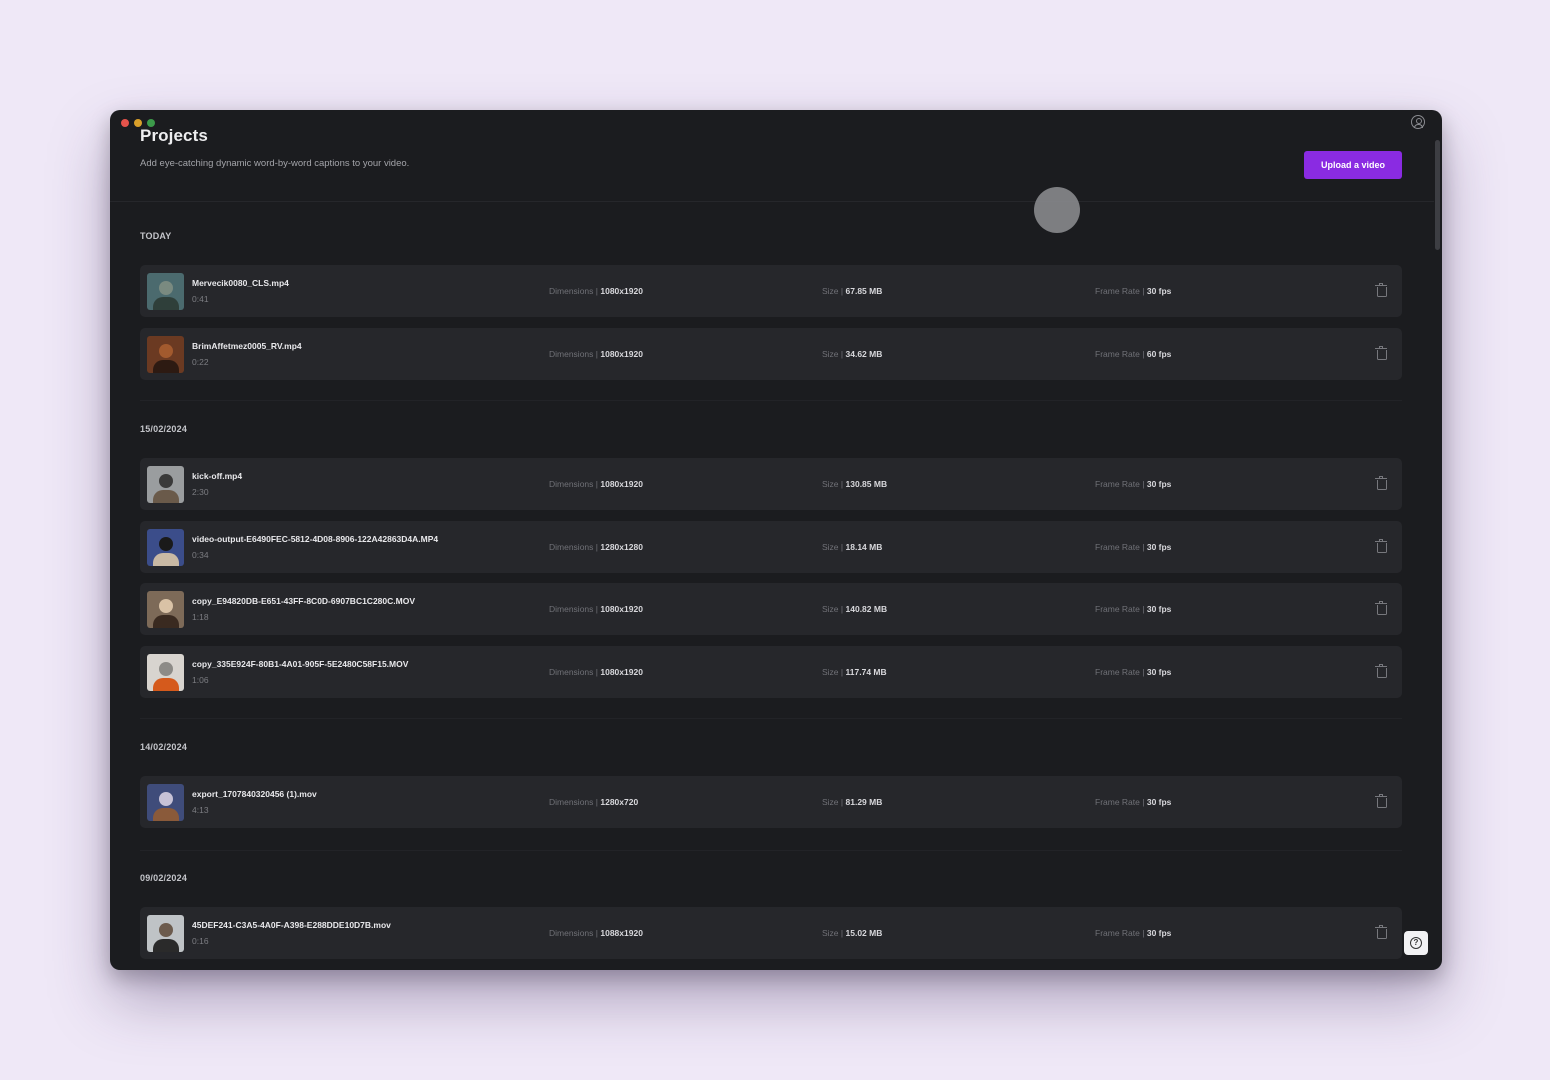  What do you see at coordinates (1353, 165) in the screenshot?
I see `upload-video-button: Upload a video` at bounding box center [1353, 165].